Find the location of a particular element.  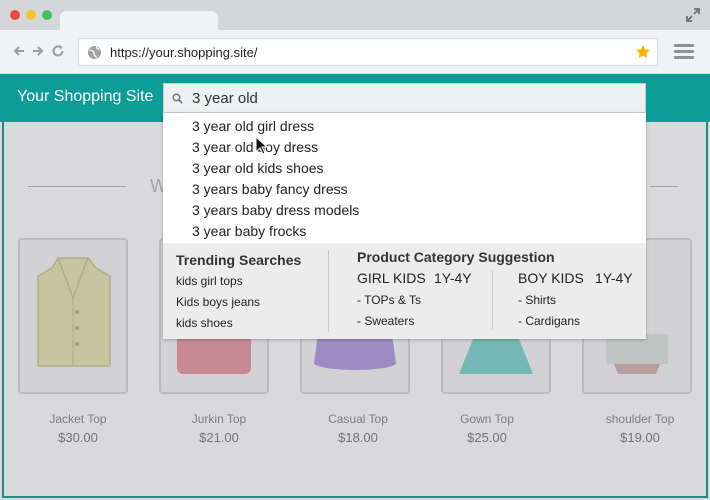

search-icon is located at coordinates (177, 98).